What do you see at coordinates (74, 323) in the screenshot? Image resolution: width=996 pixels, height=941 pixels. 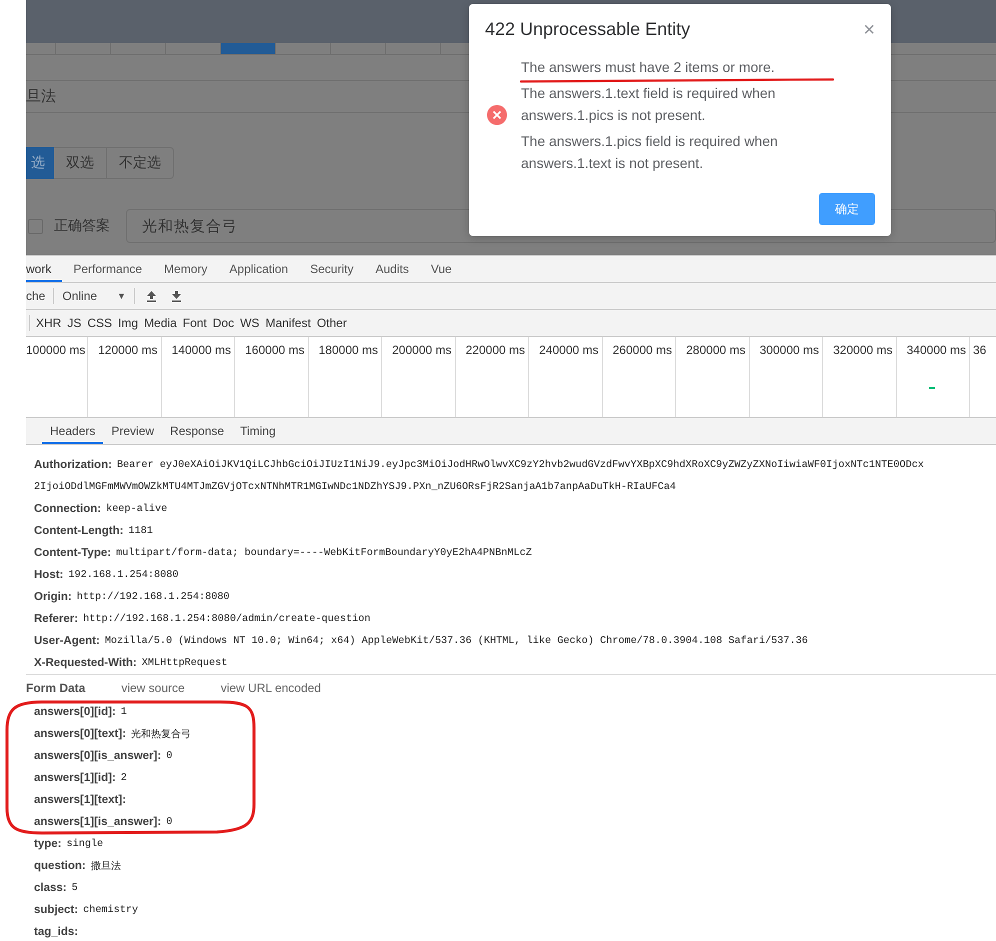 I see `filter-button: JS` at bounding box center [74, 323].